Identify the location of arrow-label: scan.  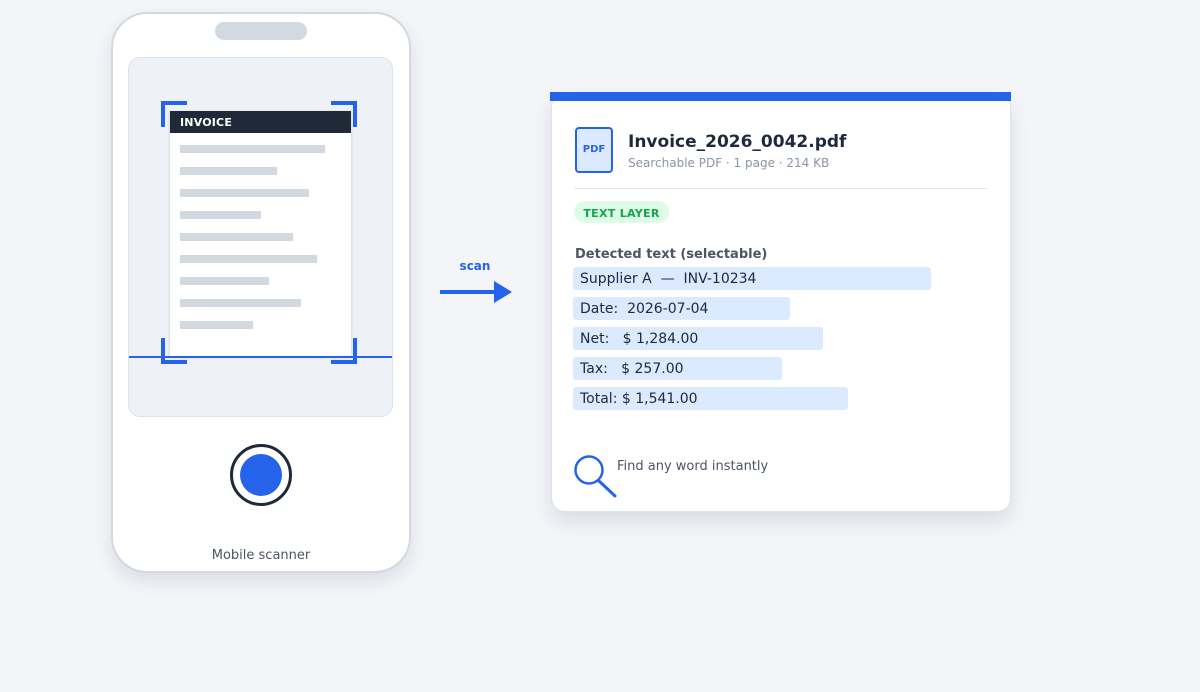
(475, 266).